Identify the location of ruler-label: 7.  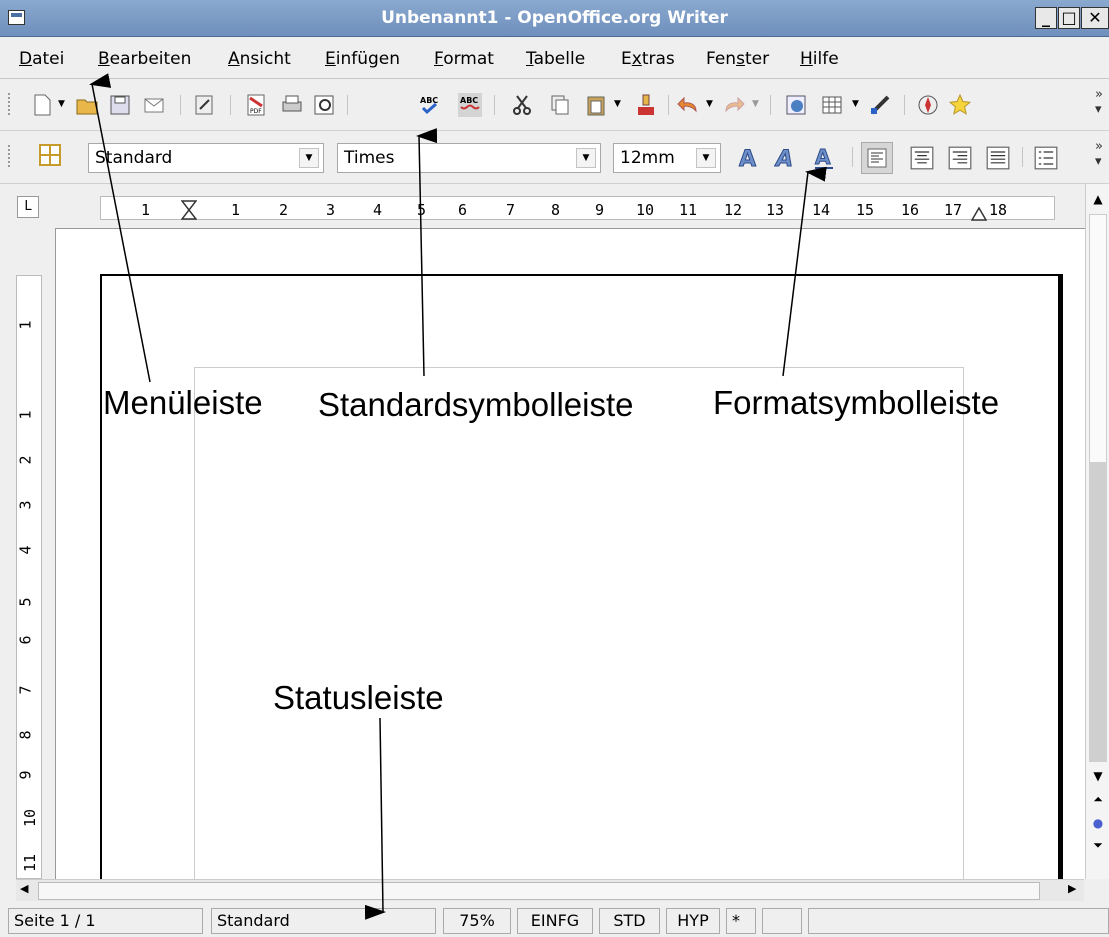
(25, 690).